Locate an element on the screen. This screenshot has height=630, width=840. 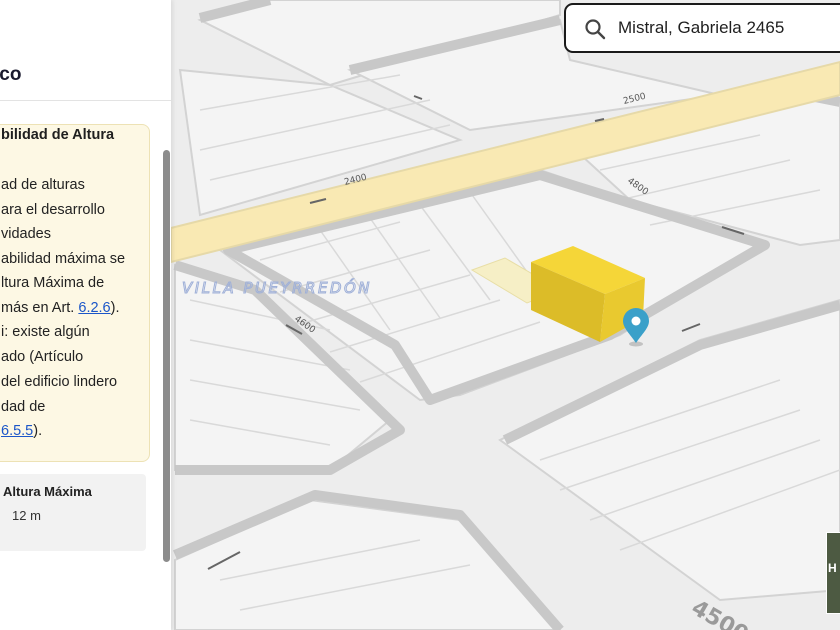
info-text-line: ara el desarrollo is located at coordinates (53, 210).